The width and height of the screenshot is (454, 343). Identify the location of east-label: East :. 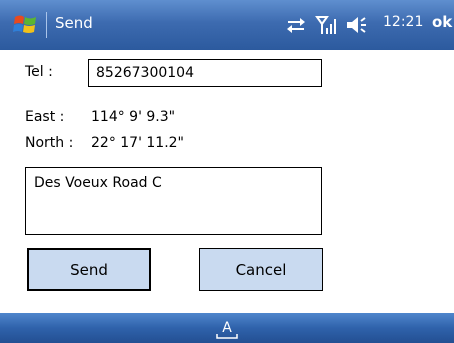
(45, 117).